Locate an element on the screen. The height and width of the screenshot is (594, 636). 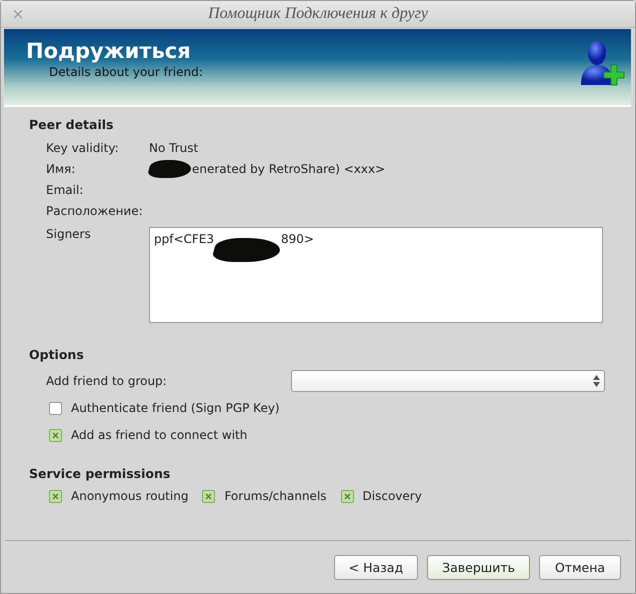
signer-text: 890> is located at coordinates (297, 239).